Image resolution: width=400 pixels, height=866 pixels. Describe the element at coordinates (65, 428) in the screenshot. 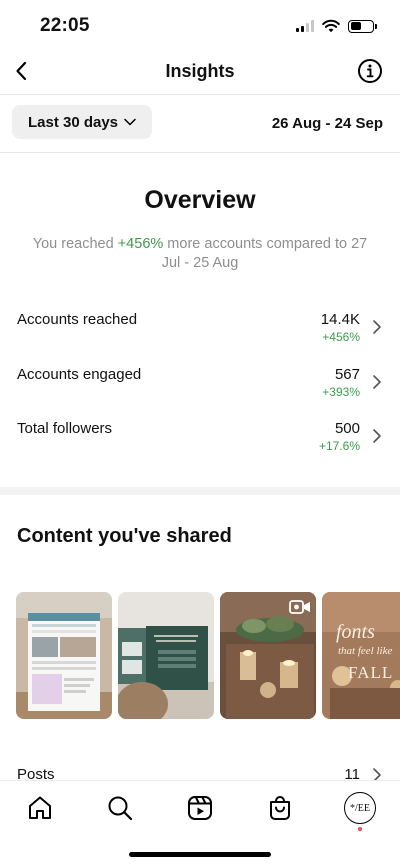

I see `metric-label: Total followers` at that location.